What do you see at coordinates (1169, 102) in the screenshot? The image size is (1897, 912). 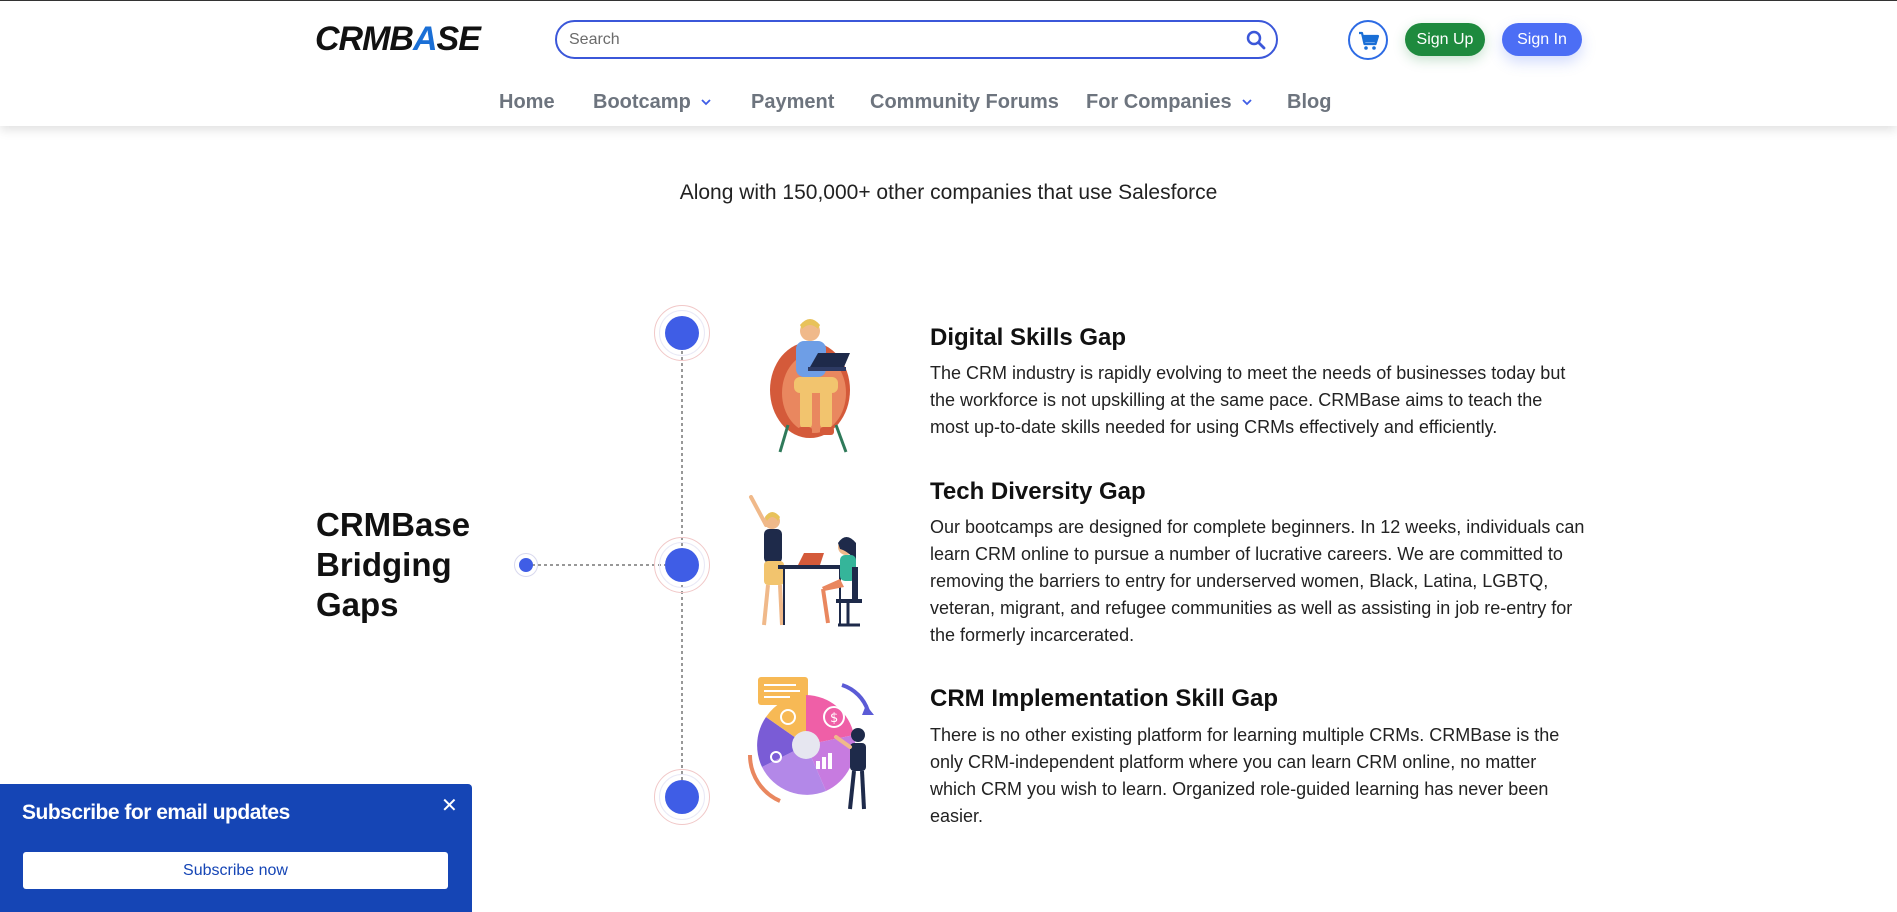 I see `nav-item-for-companies: For Companies` at bounding box center [1169, 102].